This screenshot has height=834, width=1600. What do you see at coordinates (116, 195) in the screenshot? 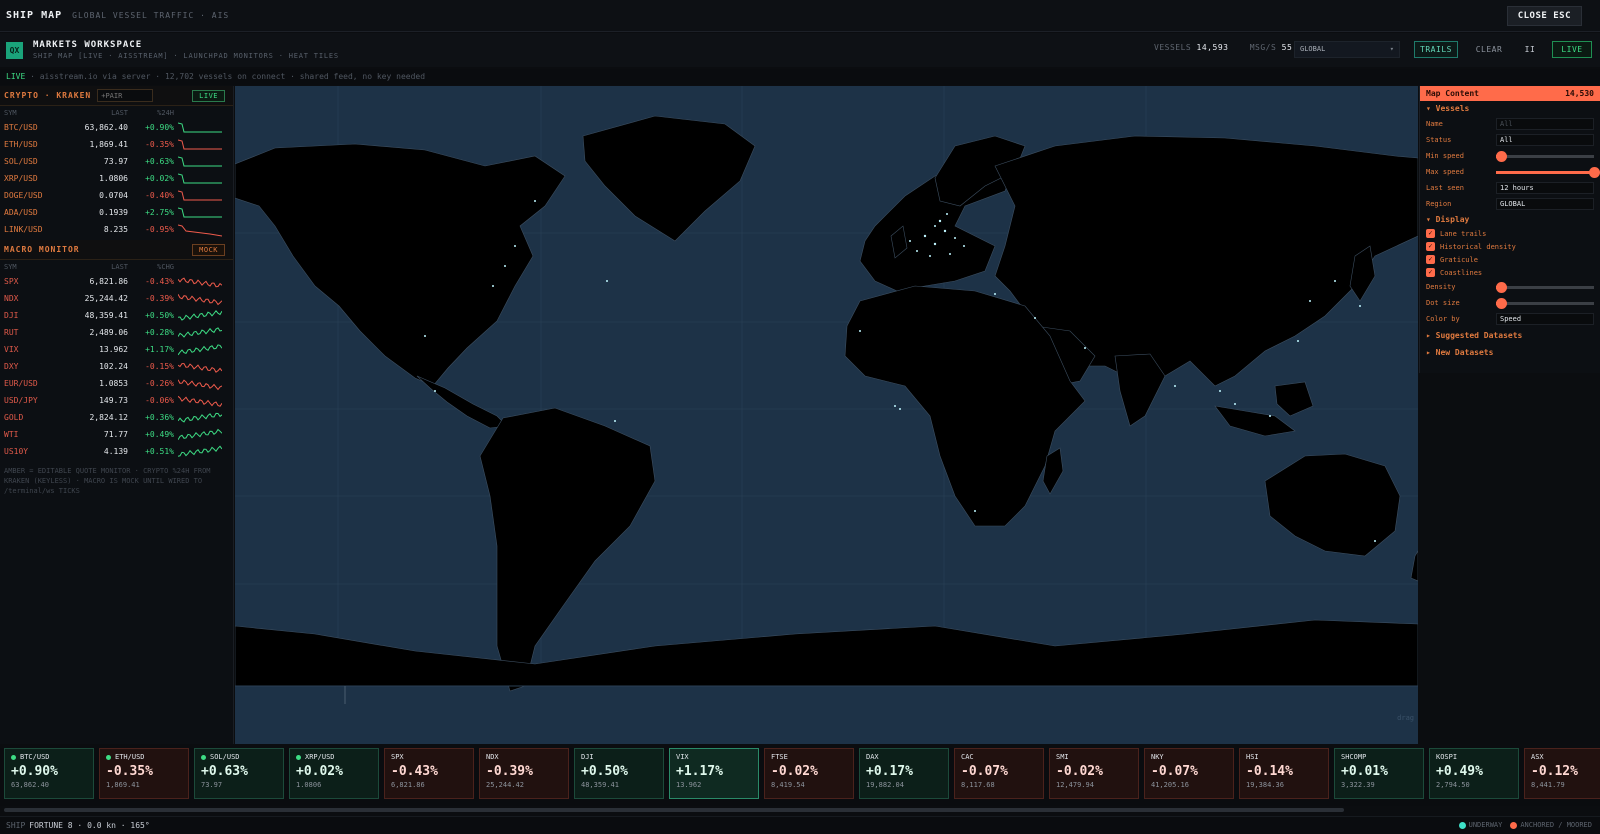
I see `quote-row: DOGE/USD 0.0704 -0.40%` at bounding box center [116, 195].